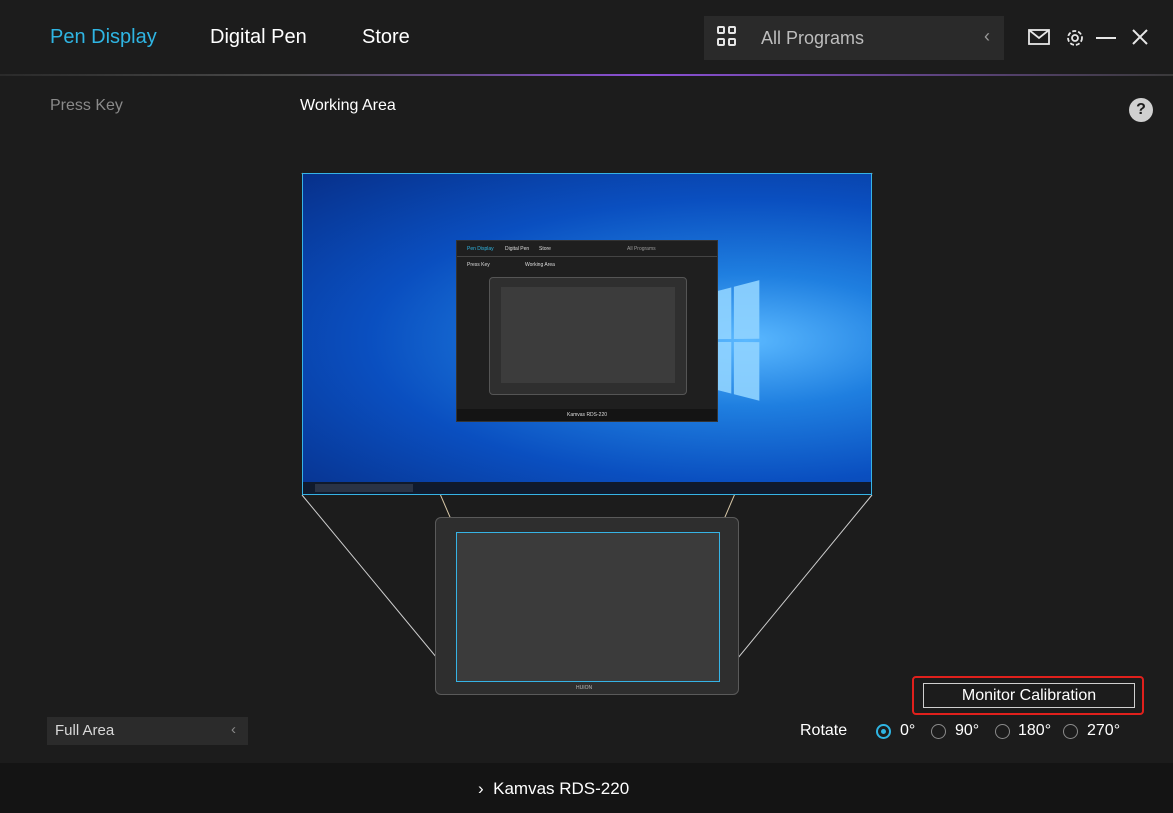  What do you see at coordinates (938, 731) in the screenshot?
I see `rotate-90-radio` at bounding box center [938, 731].